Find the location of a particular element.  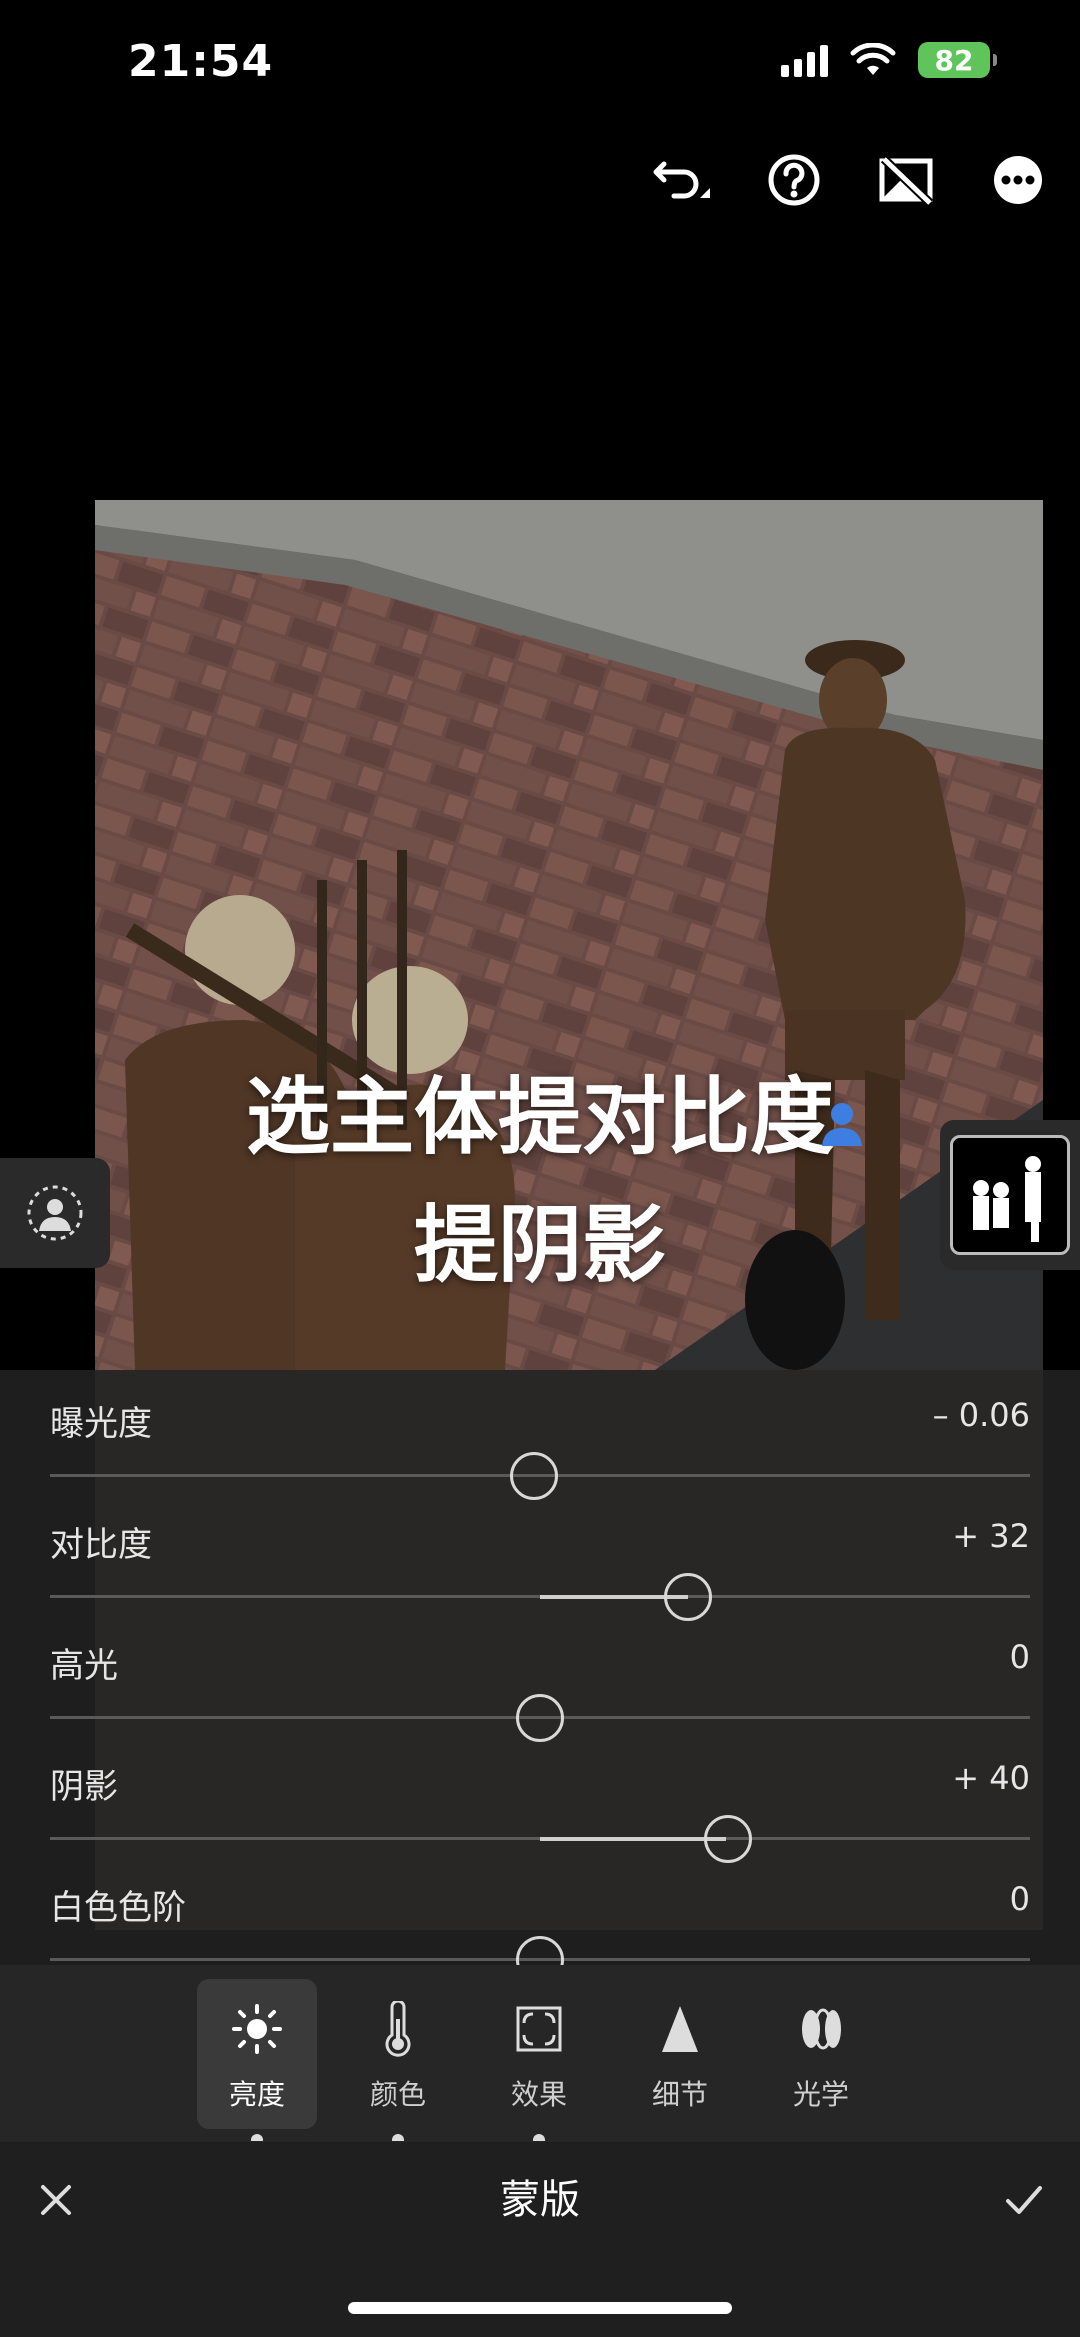

slider-value: + 32 is located at coordinates (991, 1536).